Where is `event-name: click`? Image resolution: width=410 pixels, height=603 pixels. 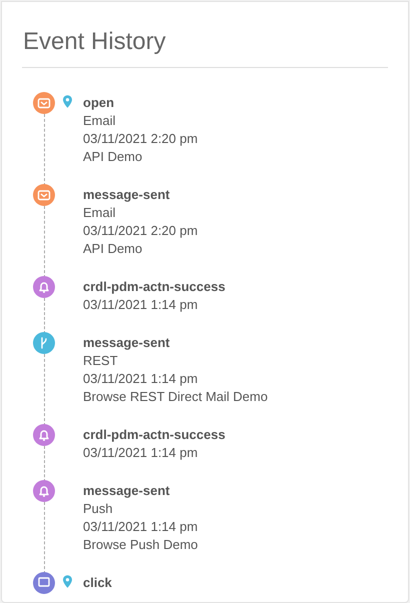 event-name: click is located at coordinates (97, 583).